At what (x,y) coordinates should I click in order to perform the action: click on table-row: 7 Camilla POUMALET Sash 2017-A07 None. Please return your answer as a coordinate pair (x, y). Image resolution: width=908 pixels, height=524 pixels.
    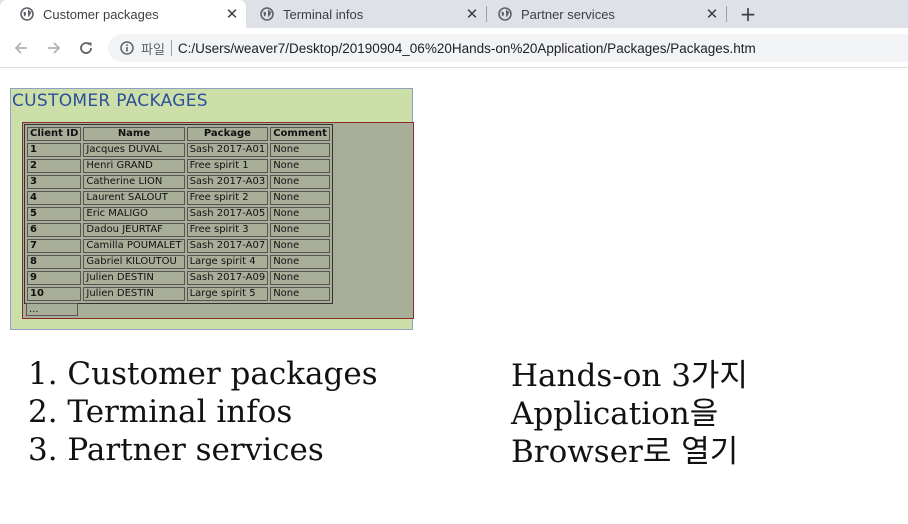
    Looking at the image, I should click on (178, 246).